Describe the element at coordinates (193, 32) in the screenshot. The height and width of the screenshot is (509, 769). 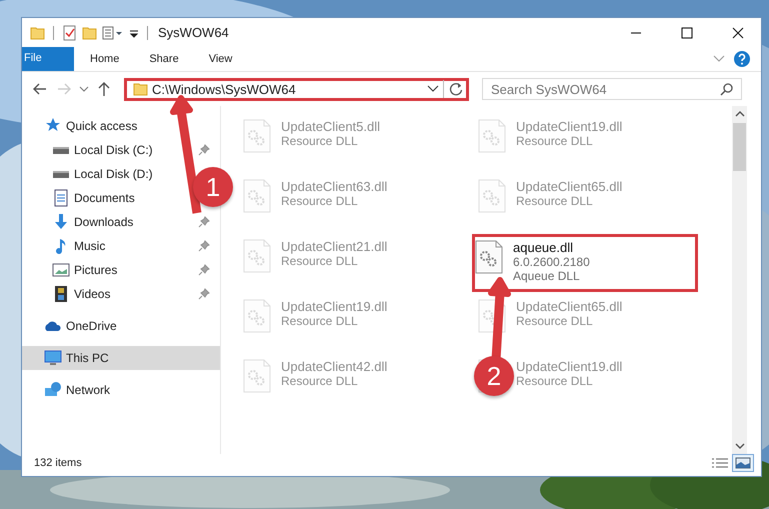
I see `window-title: SysWOW64` at that location.